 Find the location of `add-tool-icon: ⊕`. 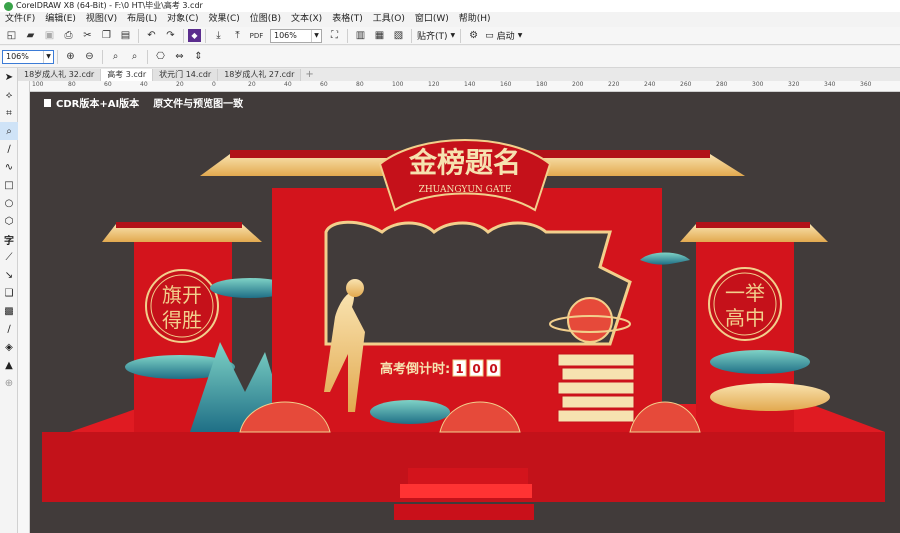

add-tool-icon: ⊕ is located at coordinates (9, 383).